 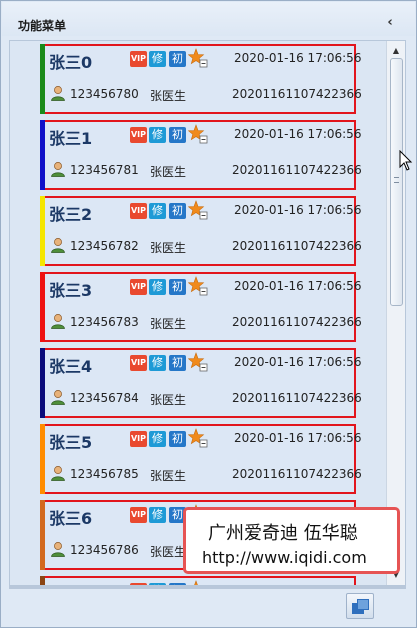 I want to click on patient-phone: 123456784, so click(x=104, y=398).